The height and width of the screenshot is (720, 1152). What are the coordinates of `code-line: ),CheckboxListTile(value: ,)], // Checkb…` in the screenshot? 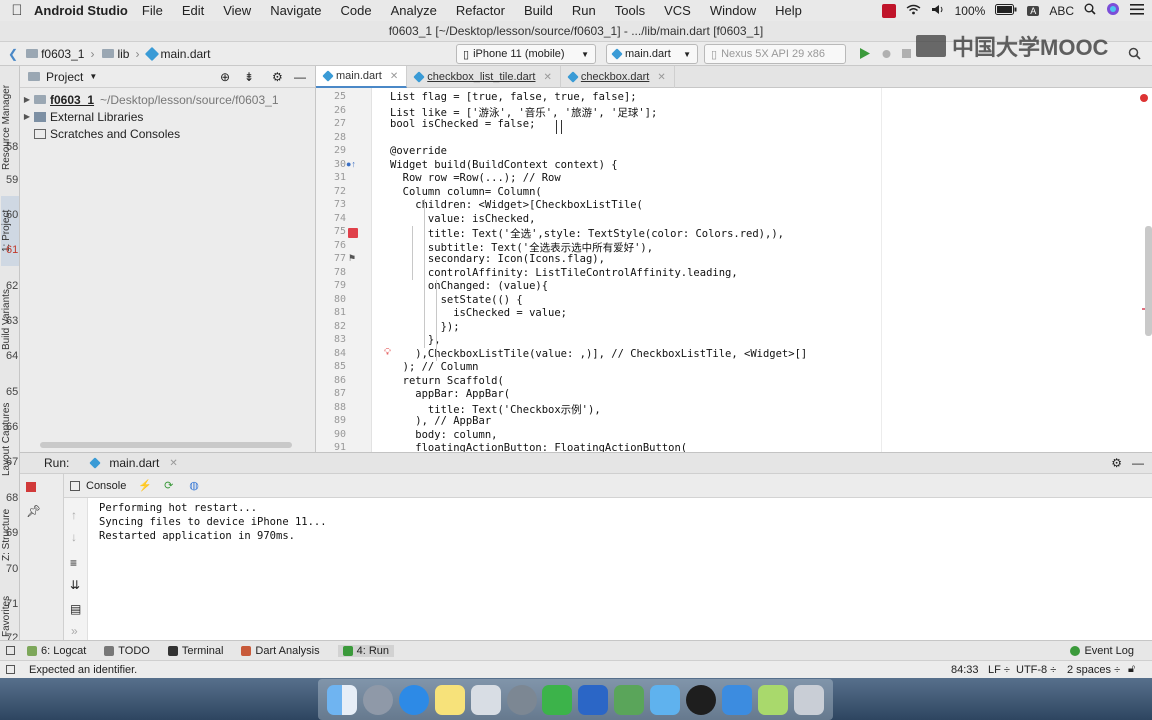 It's located at (598, 354).